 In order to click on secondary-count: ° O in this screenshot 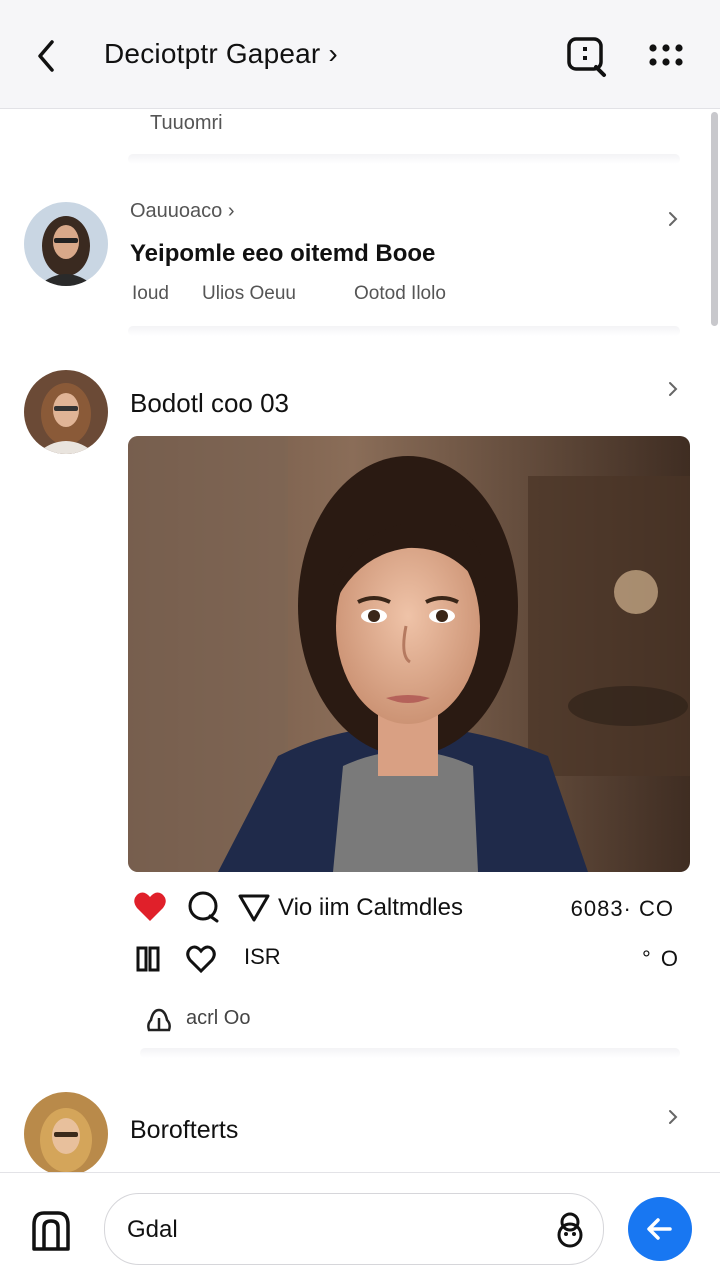, I will do `click(660, 958)`.